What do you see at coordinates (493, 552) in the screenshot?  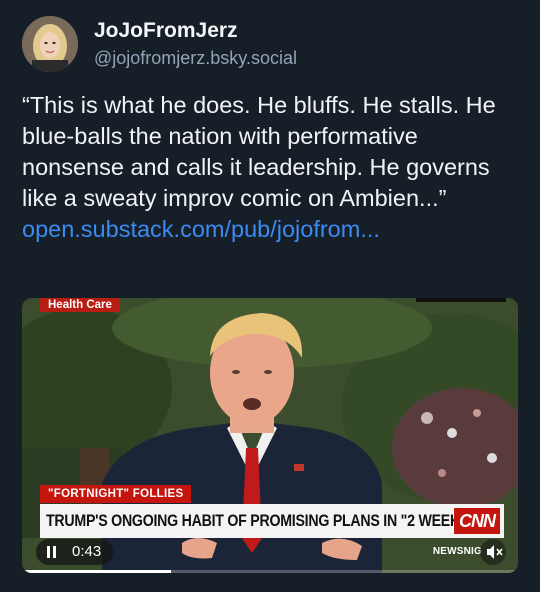 I see `mute-icon` at bounding box center [493, 552].